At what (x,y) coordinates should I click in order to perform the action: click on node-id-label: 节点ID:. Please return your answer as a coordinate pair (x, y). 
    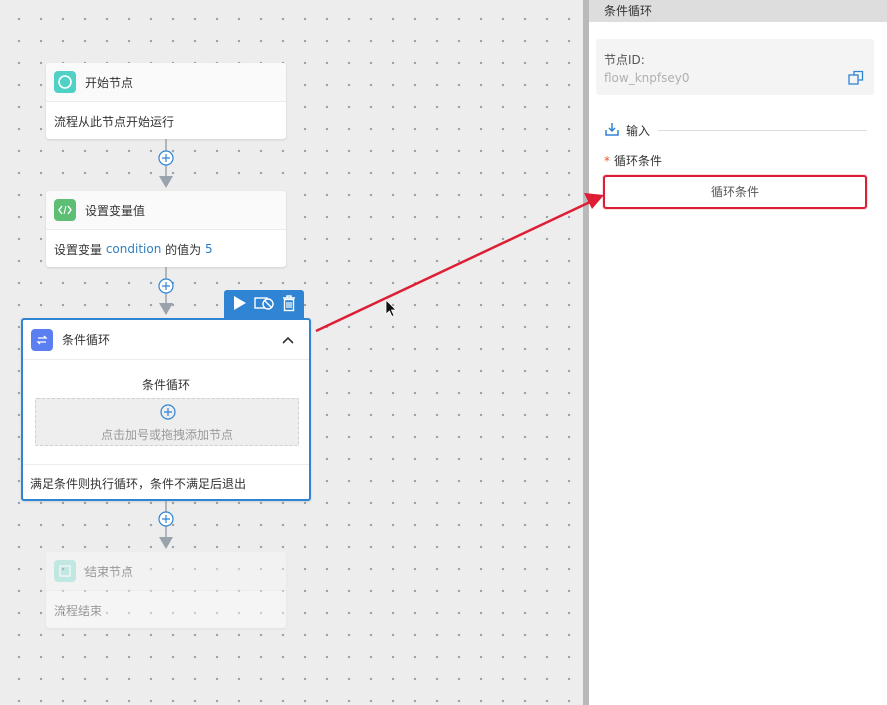
    Looking at the image, I should click on (624, 60).